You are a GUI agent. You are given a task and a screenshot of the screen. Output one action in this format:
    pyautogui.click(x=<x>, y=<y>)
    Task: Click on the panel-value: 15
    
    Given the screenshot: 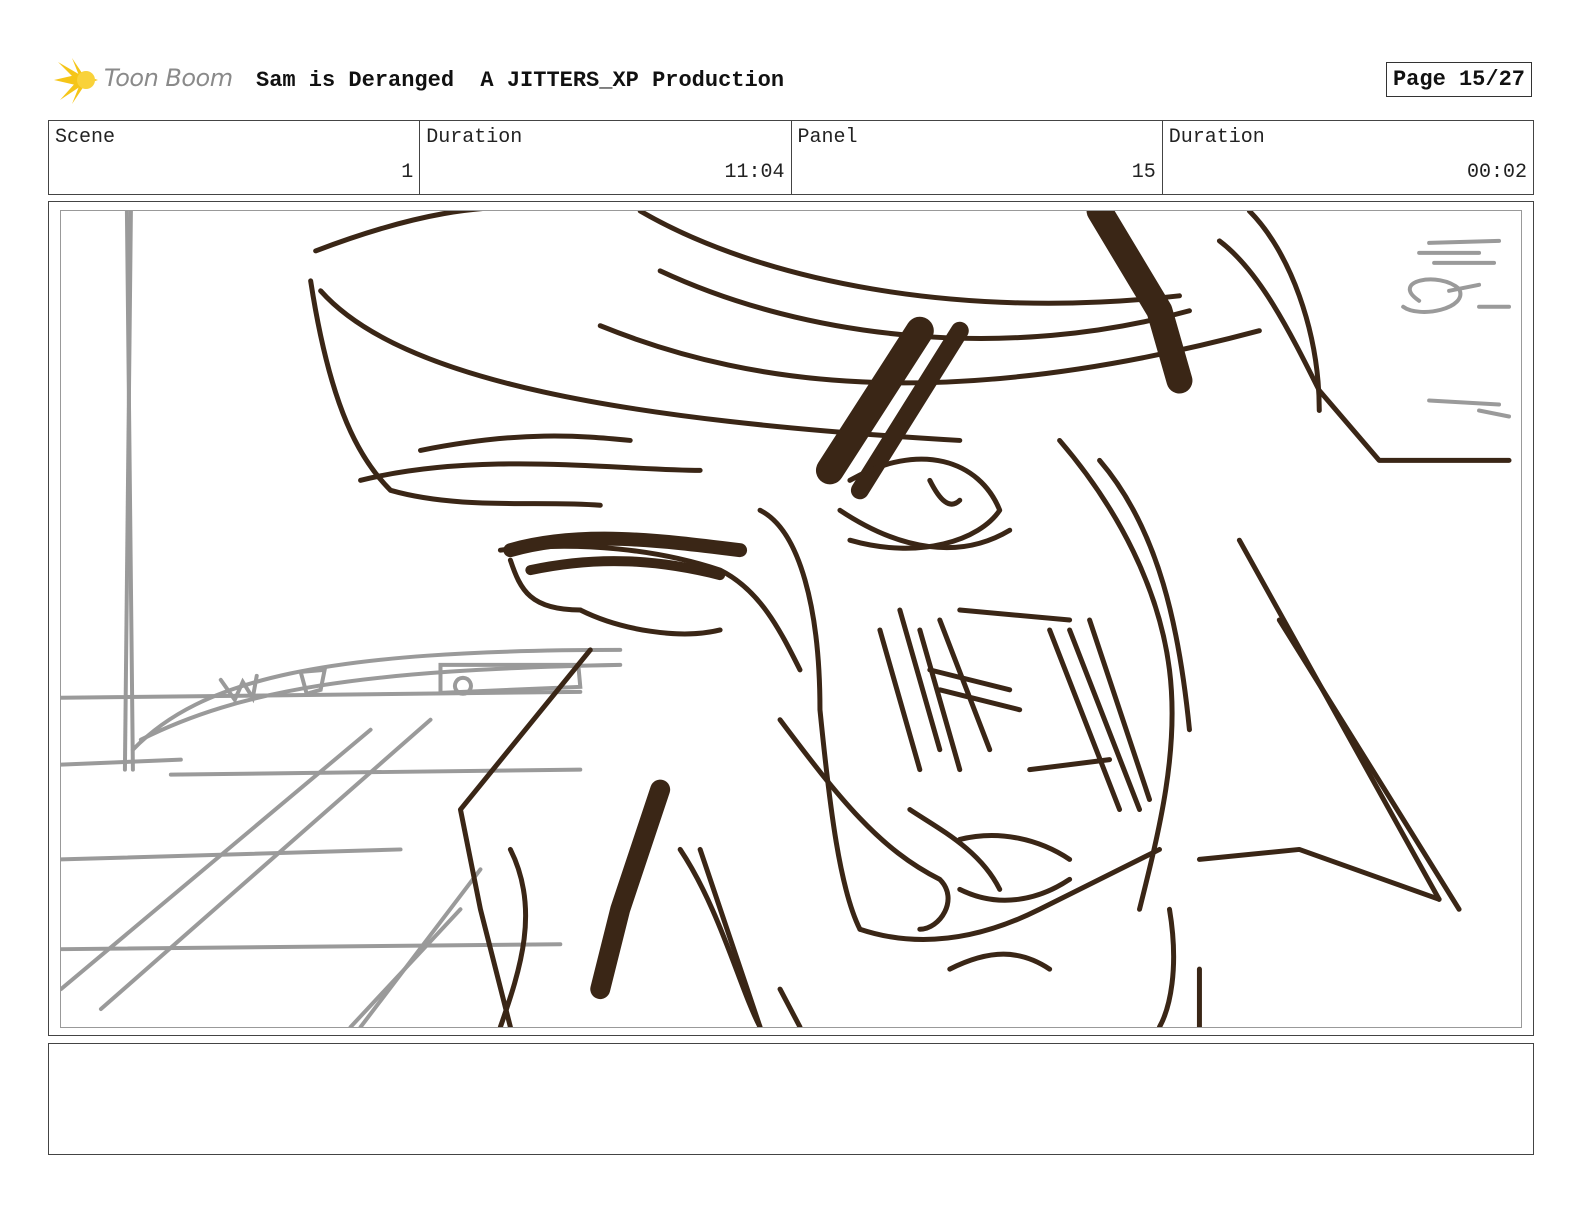 What is the action you would take?
    pyautogui.click(x=1143, y=172)
    